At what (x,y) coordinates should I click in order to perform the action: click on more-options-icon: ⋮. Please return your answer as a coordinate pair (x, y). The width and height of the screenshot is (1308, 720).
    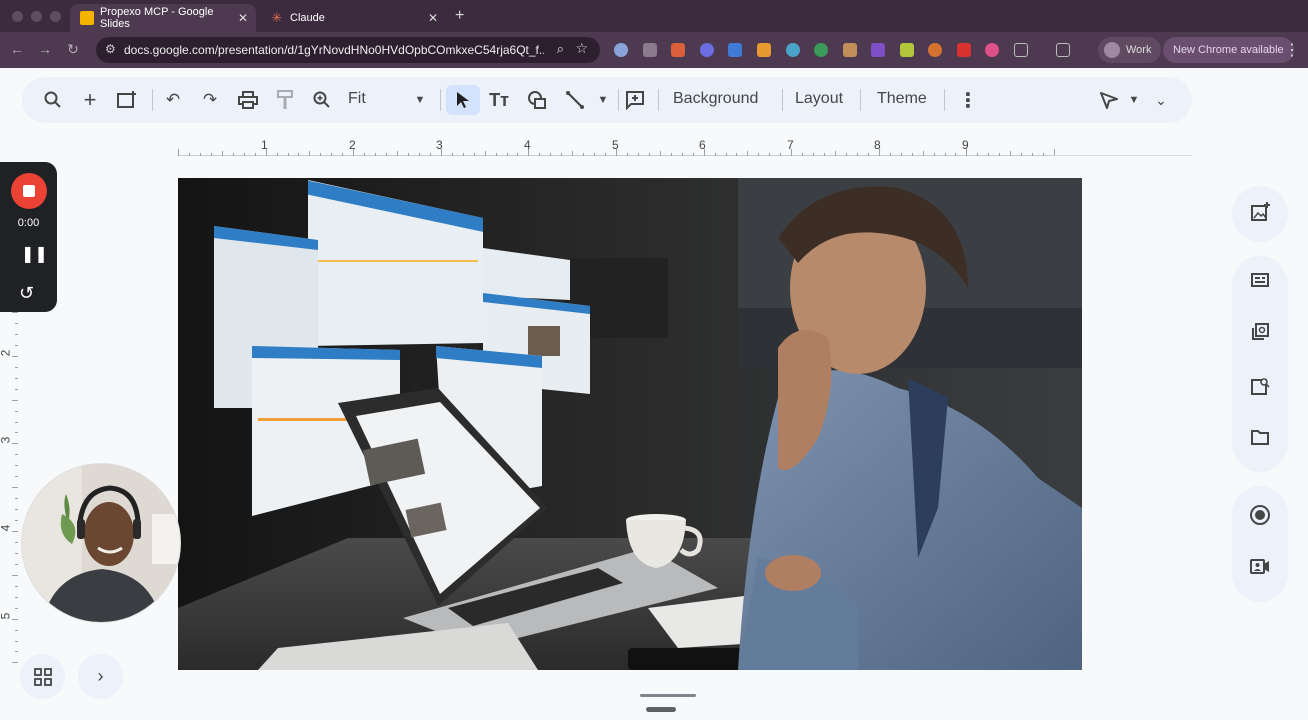
    Looking at the image, I should click on (968, 100).